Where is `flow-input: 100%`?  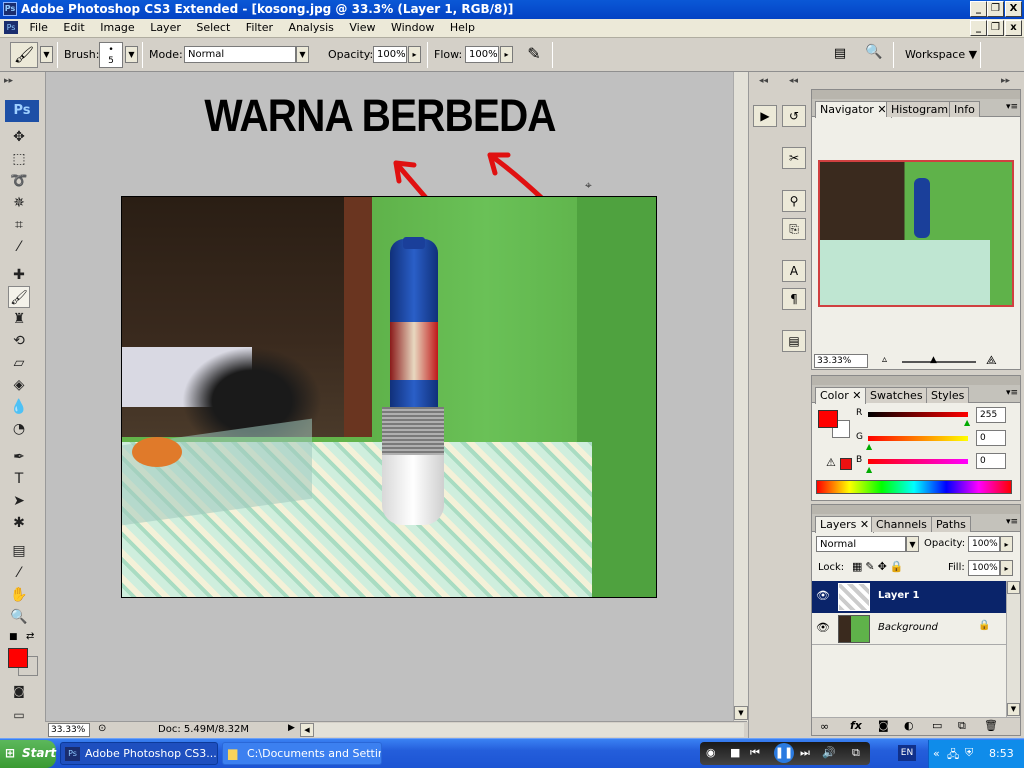
flow-input: 100% is located at coordinates (482, 54).